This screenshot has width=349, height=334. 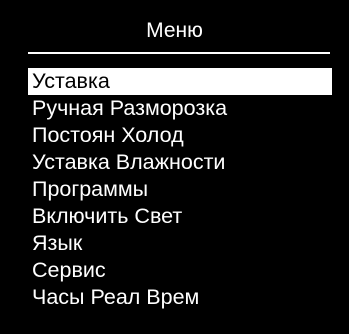 I want to click on menu-item-language: Язык, so click(x=180, y=243).